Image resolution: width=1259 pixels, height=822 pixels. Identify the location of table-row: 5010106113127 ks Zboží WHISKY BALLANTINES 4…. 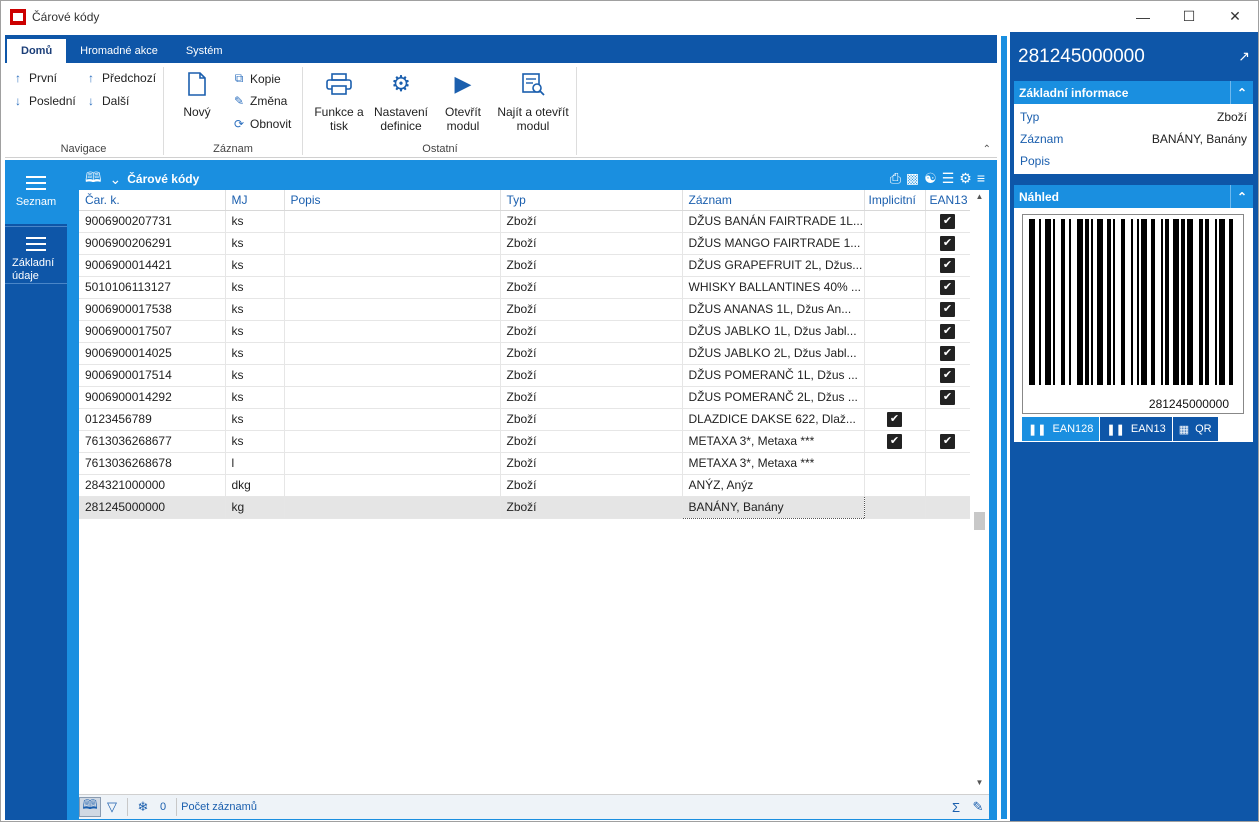
(525, 287).